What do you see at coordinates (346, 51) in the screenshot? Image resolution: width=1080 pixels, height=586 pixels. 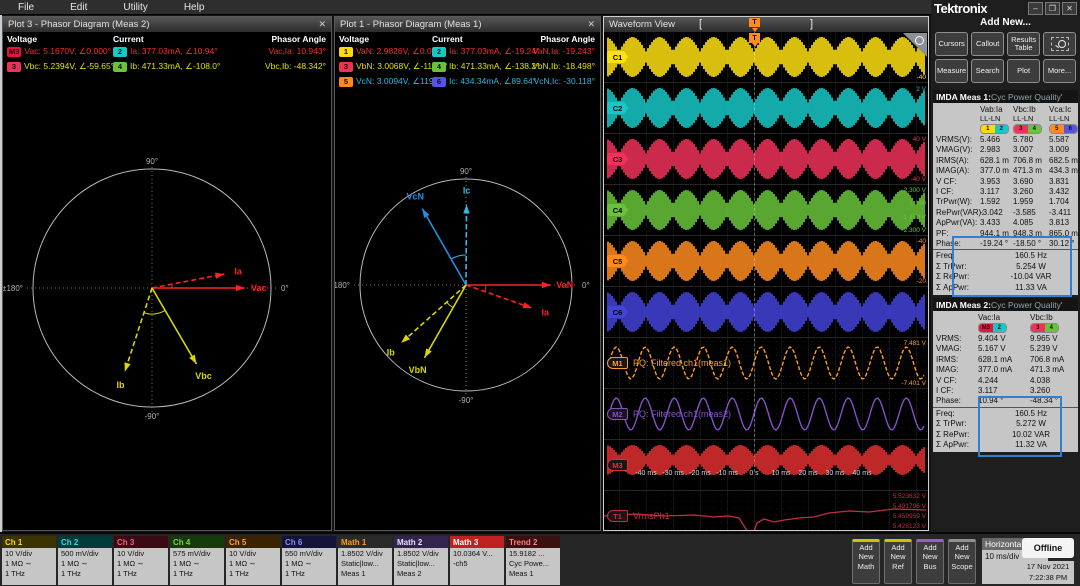 I see `channel-chip: 1` at bounding box center [346, 51].